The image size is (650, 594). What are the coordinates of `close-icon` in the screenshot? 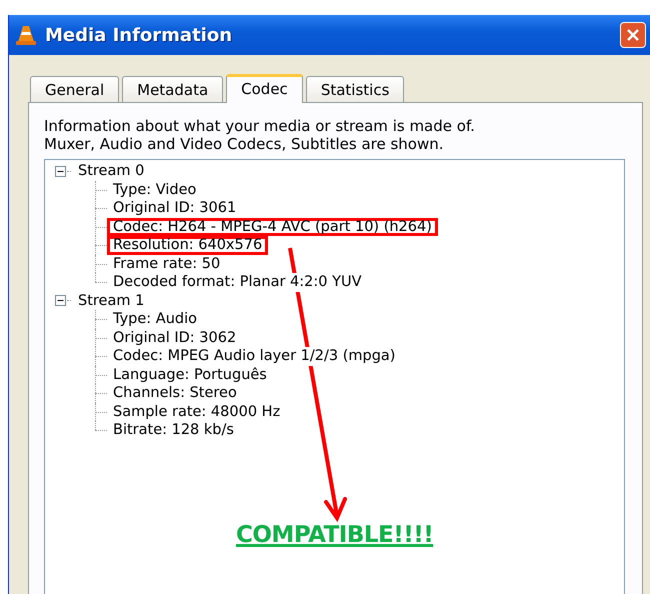 It's located at (633, 35).